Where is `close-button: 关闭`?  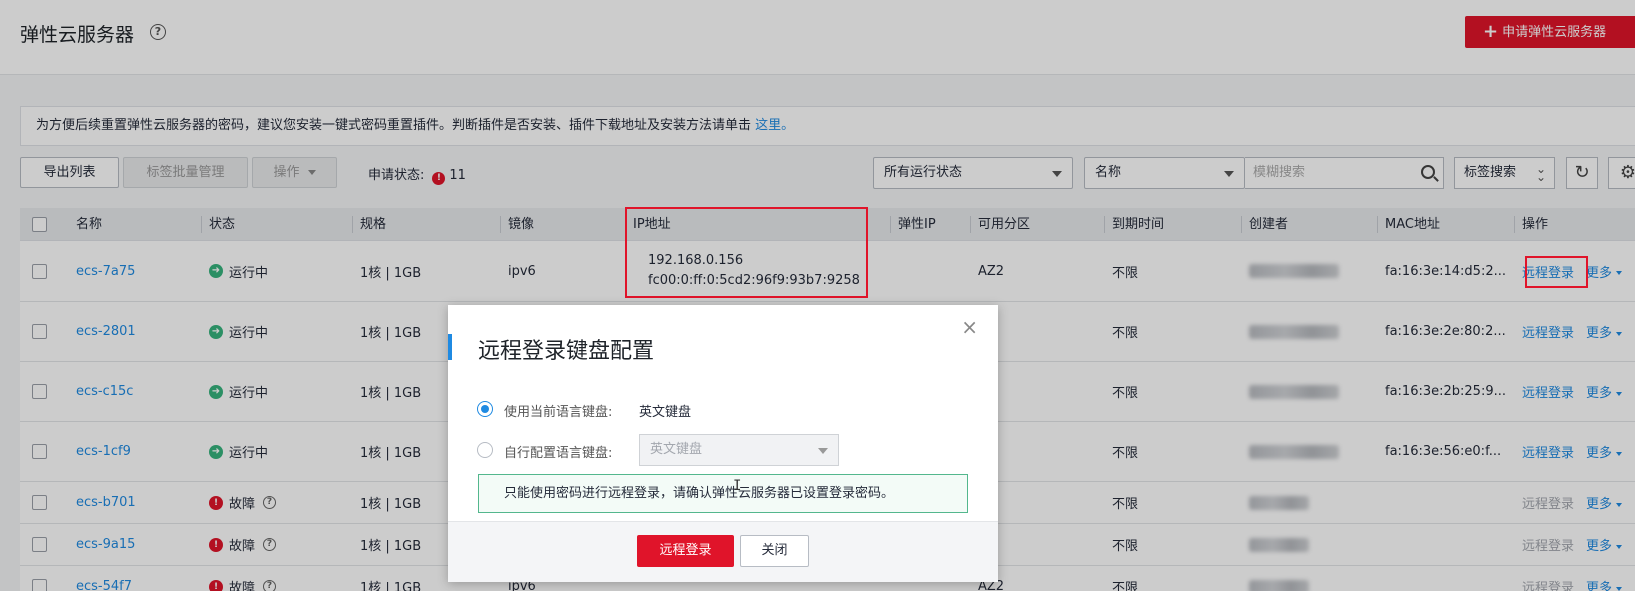
close-button: 关闭 is located at coordinates (774, 551).